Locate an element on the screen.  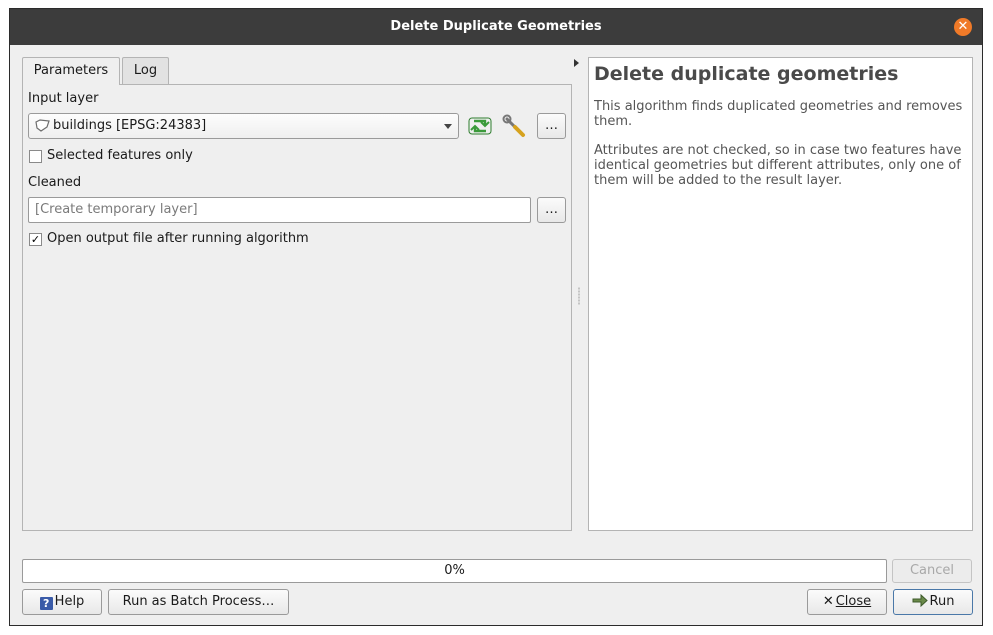
close-button: ✕ Close is located at coordinates (847, 602).